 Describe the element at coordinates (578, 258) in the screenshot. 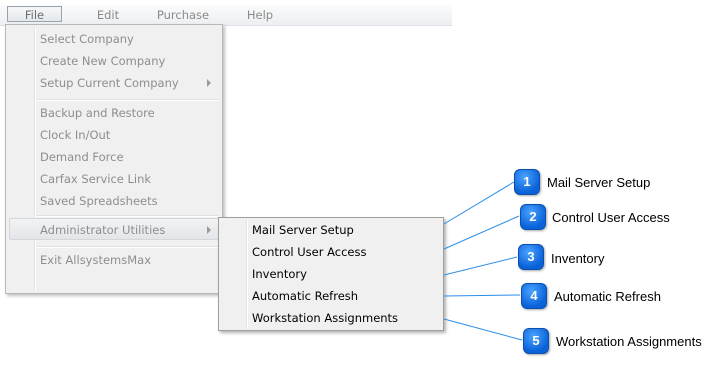

I see `callout-label-3: Inventory` at that location.